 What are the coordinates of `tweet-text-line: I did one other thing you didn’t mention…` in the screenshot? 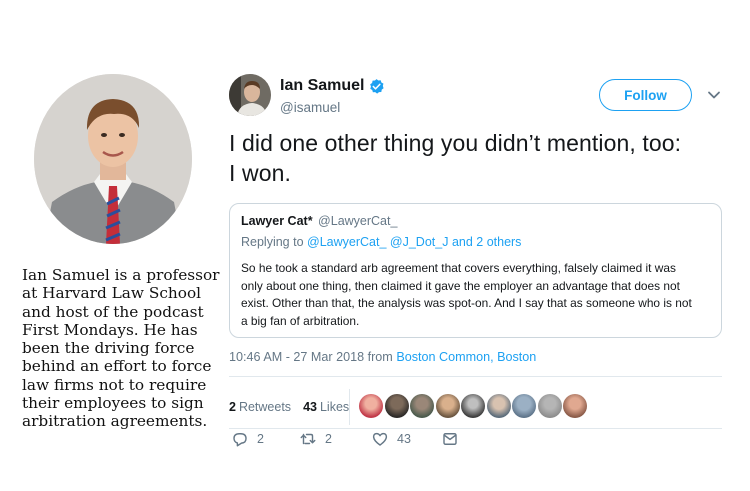 It's located at (455, 143).